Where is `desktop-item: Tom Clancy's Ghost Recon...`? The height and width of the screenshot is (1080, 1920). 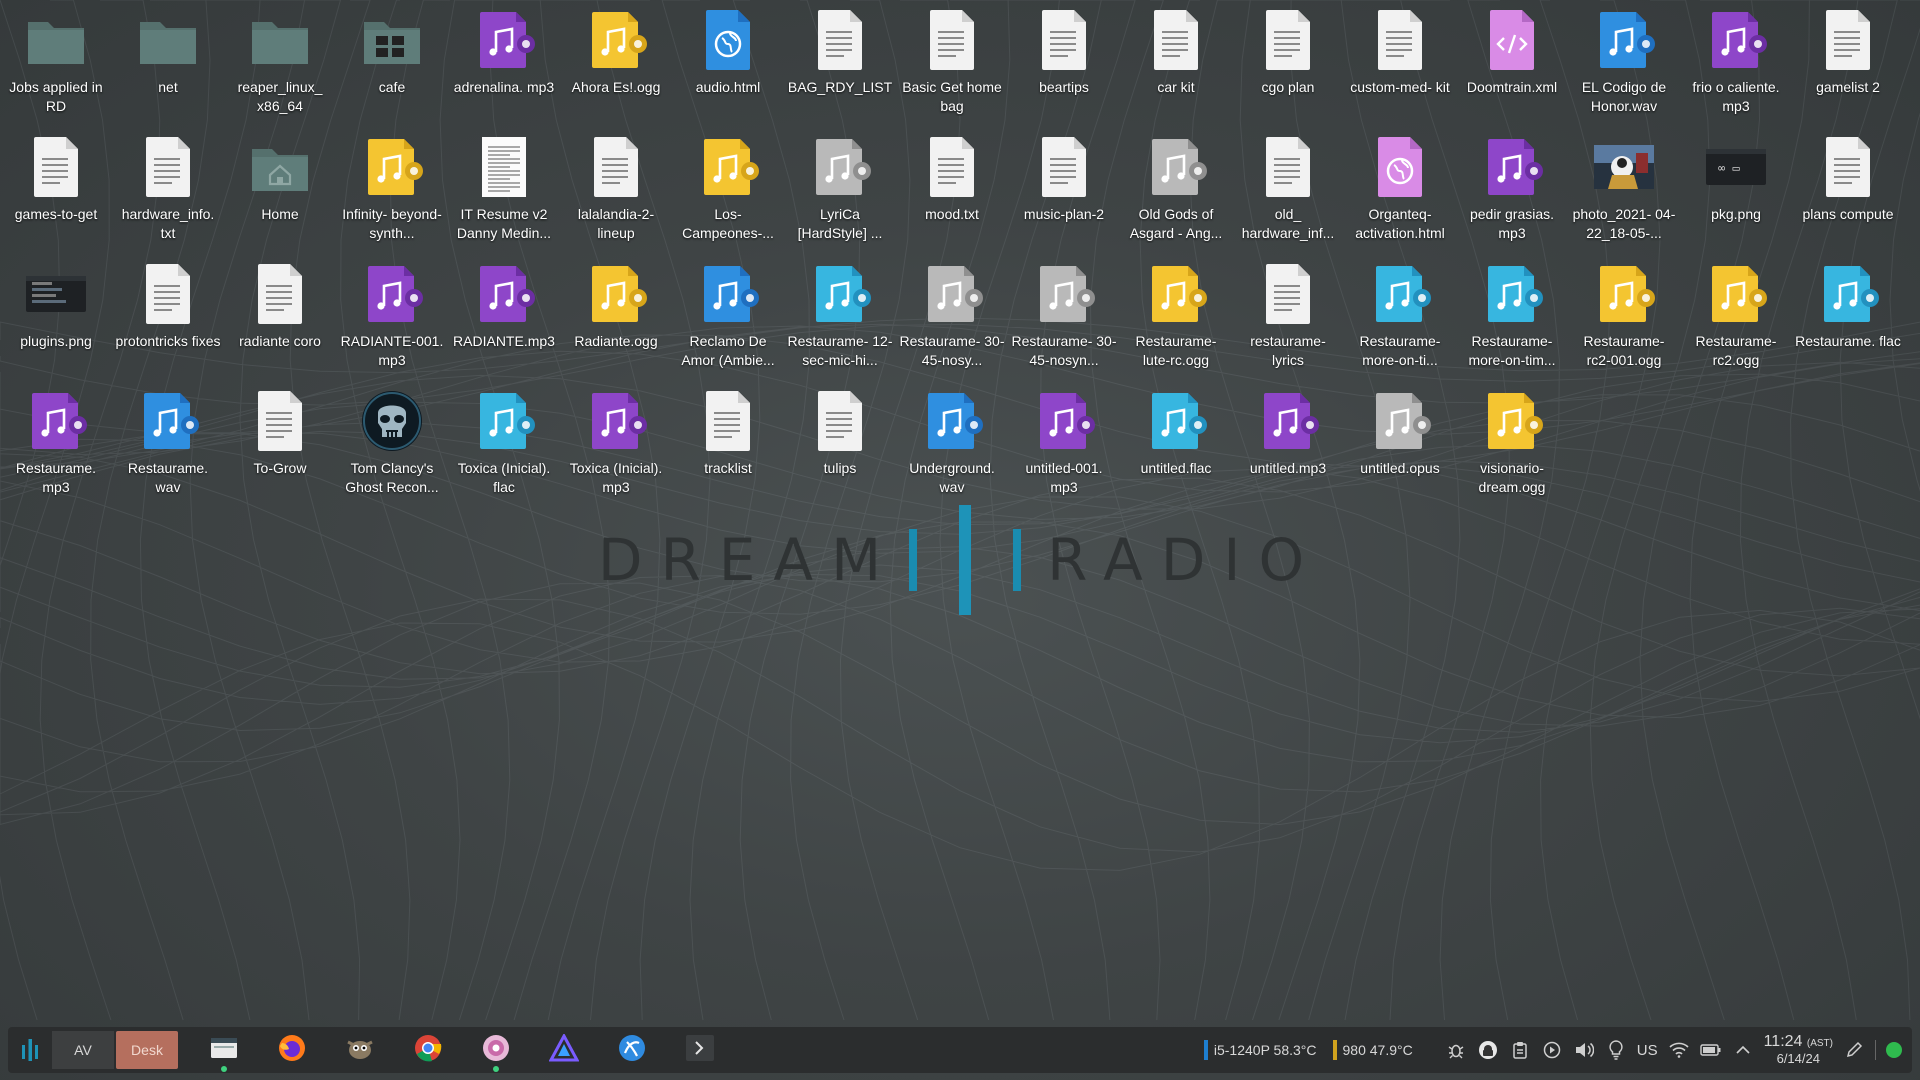 desktop-item: Tom Clancy's Ghost Recon... is located at coordinates (392, 445).